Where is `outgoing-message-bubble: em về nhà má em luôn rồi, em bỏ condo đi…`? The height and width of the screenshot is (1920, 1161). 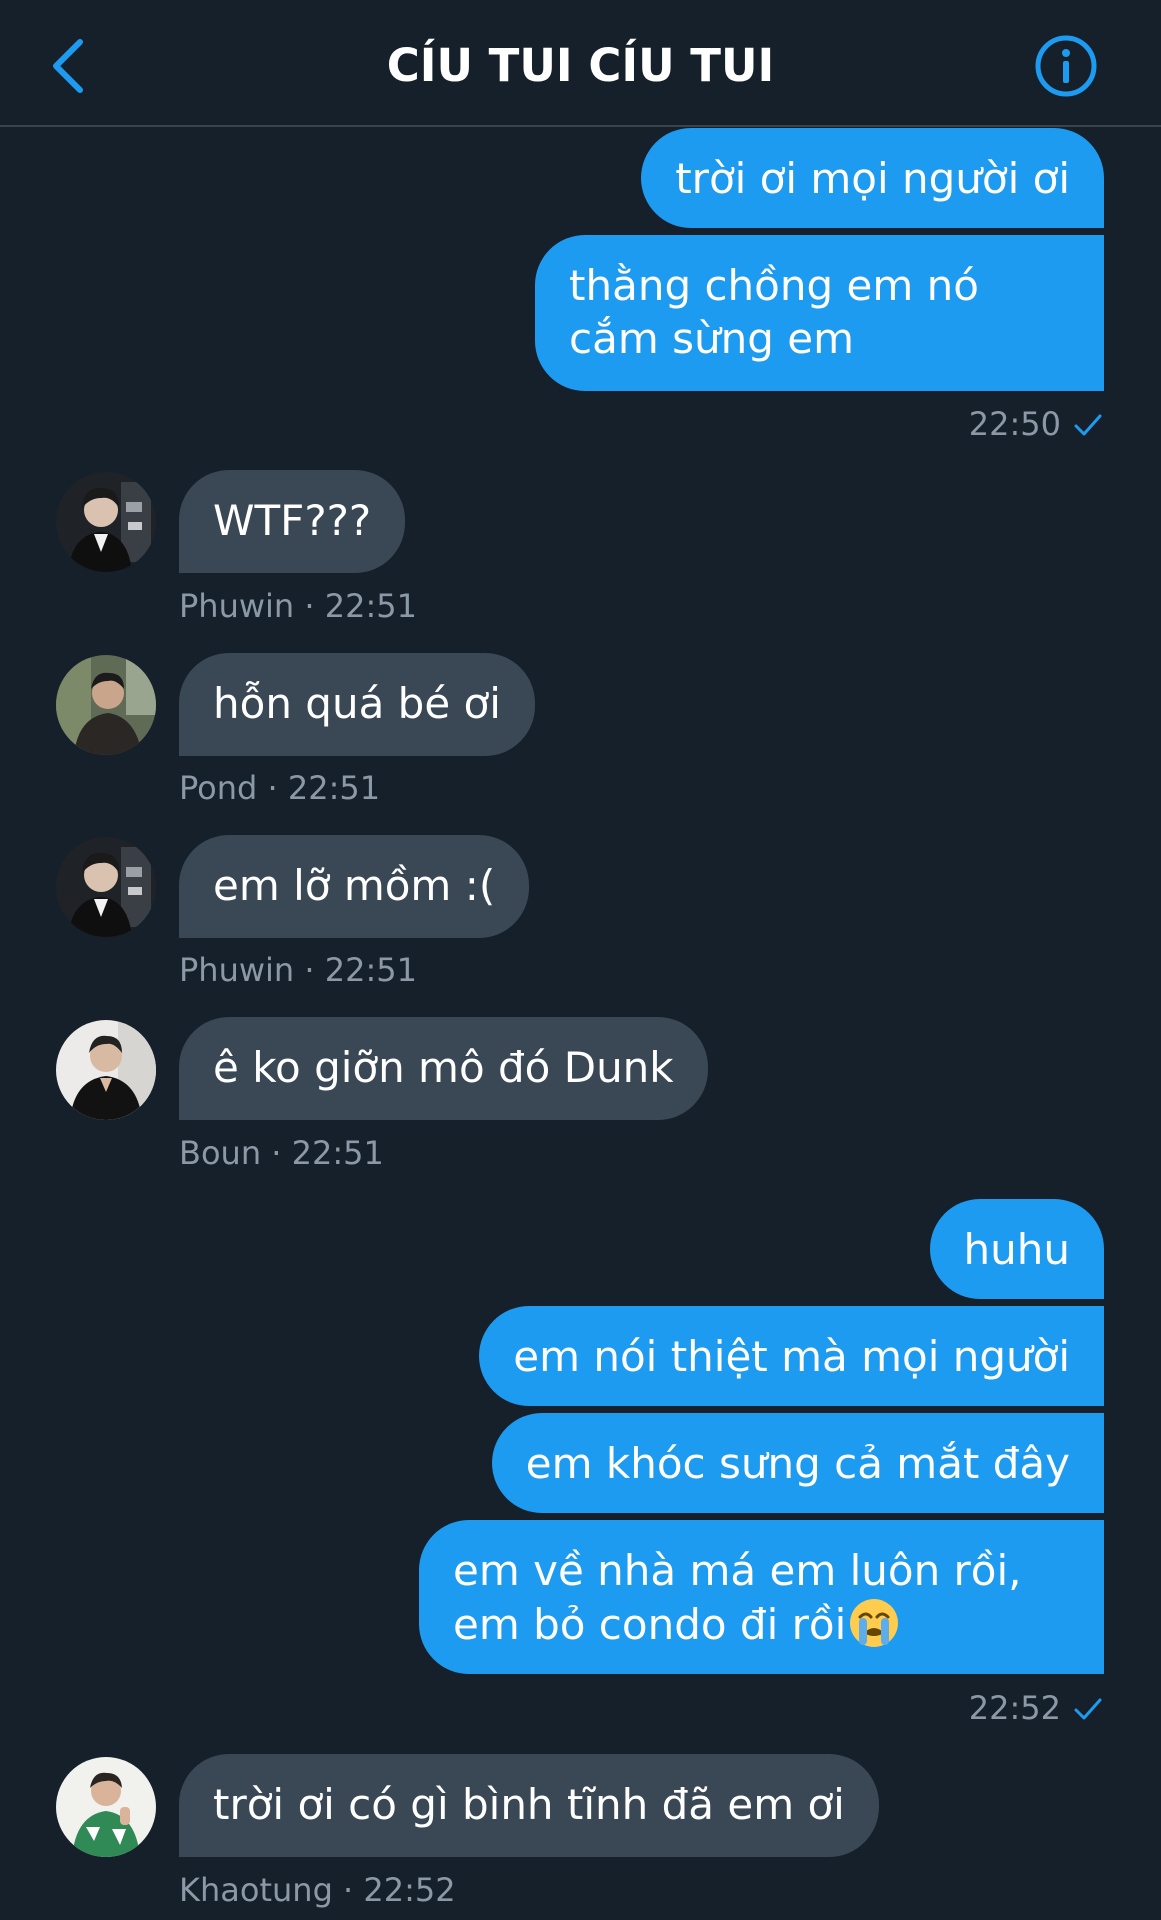 outgoing-message-bubble: em về nhà má em luôn rồi, em bỏ condo đi… is located at coordinates (761, 1597).